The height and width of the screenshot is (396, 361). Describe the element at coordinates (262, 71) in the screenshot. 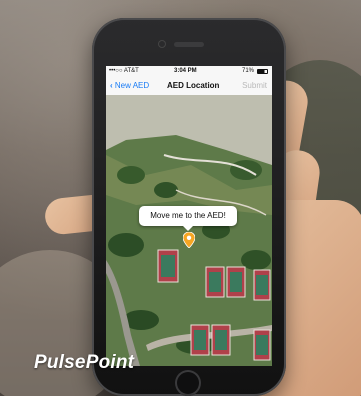

I see `battery-icon` at that location.